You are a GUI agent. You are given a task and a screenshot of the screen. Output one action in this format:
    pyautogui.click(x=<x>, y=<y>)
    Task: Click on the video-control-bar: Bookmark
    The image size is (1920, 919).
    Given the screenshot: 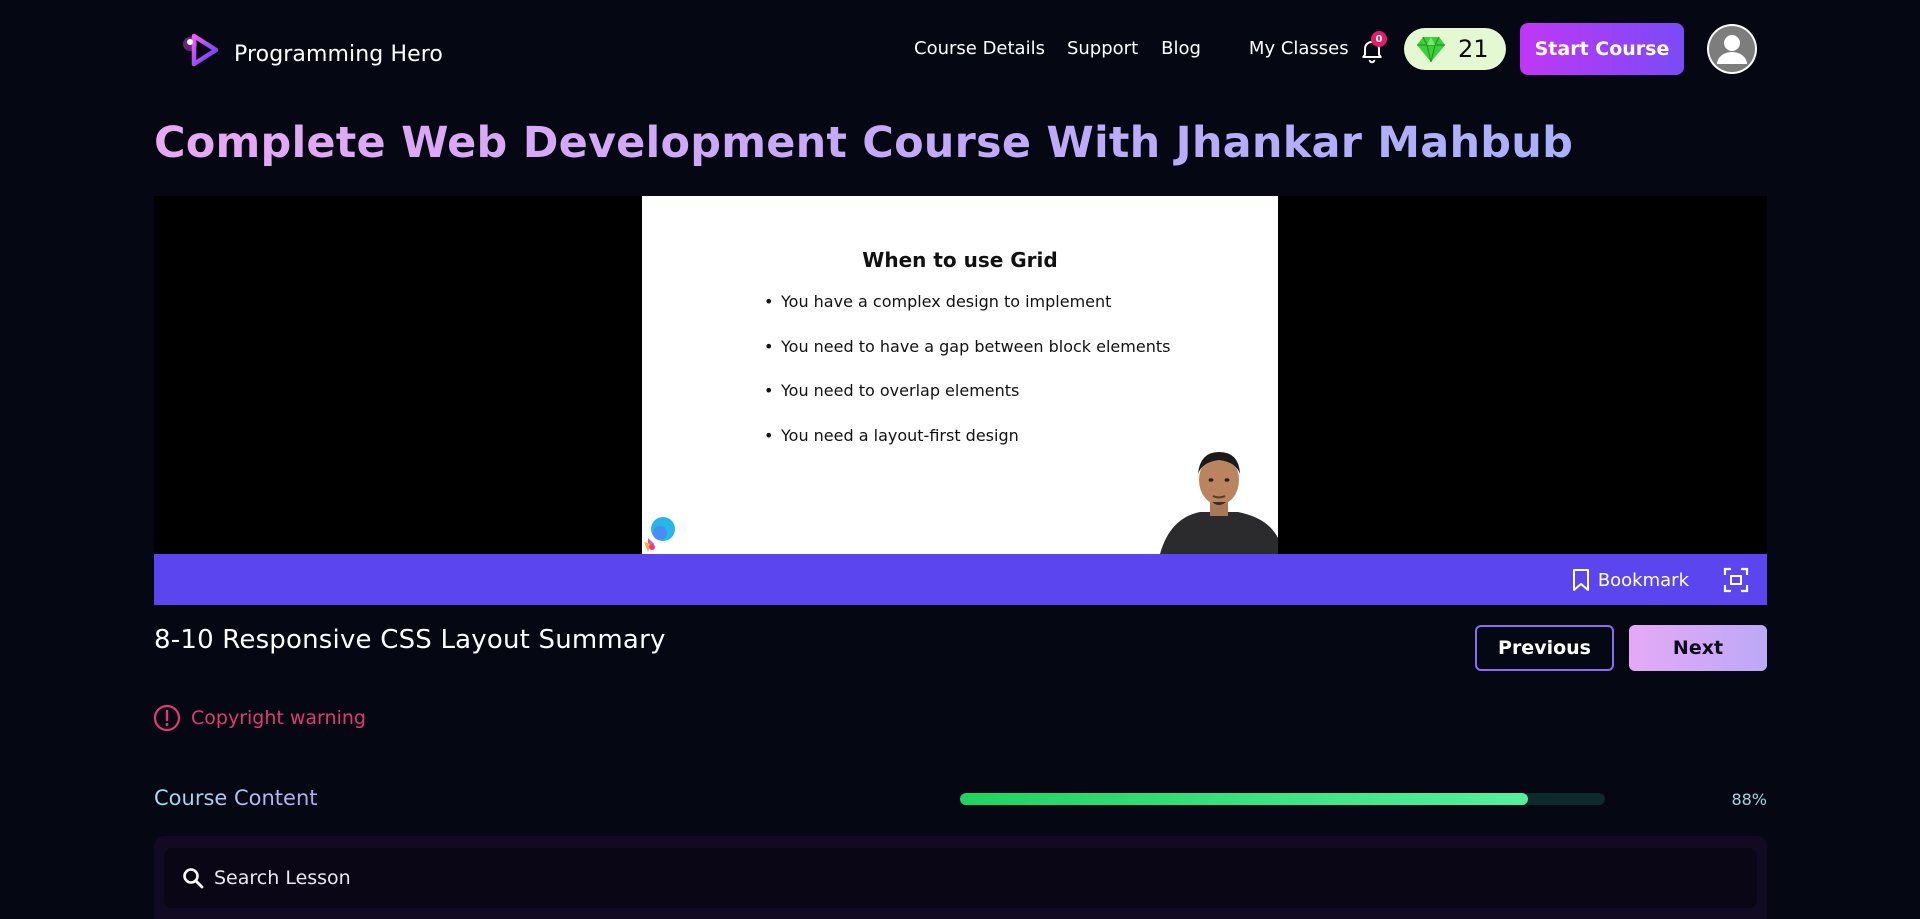 What is the action you would take?
    pyautogui.click(x=960, y=579)
    